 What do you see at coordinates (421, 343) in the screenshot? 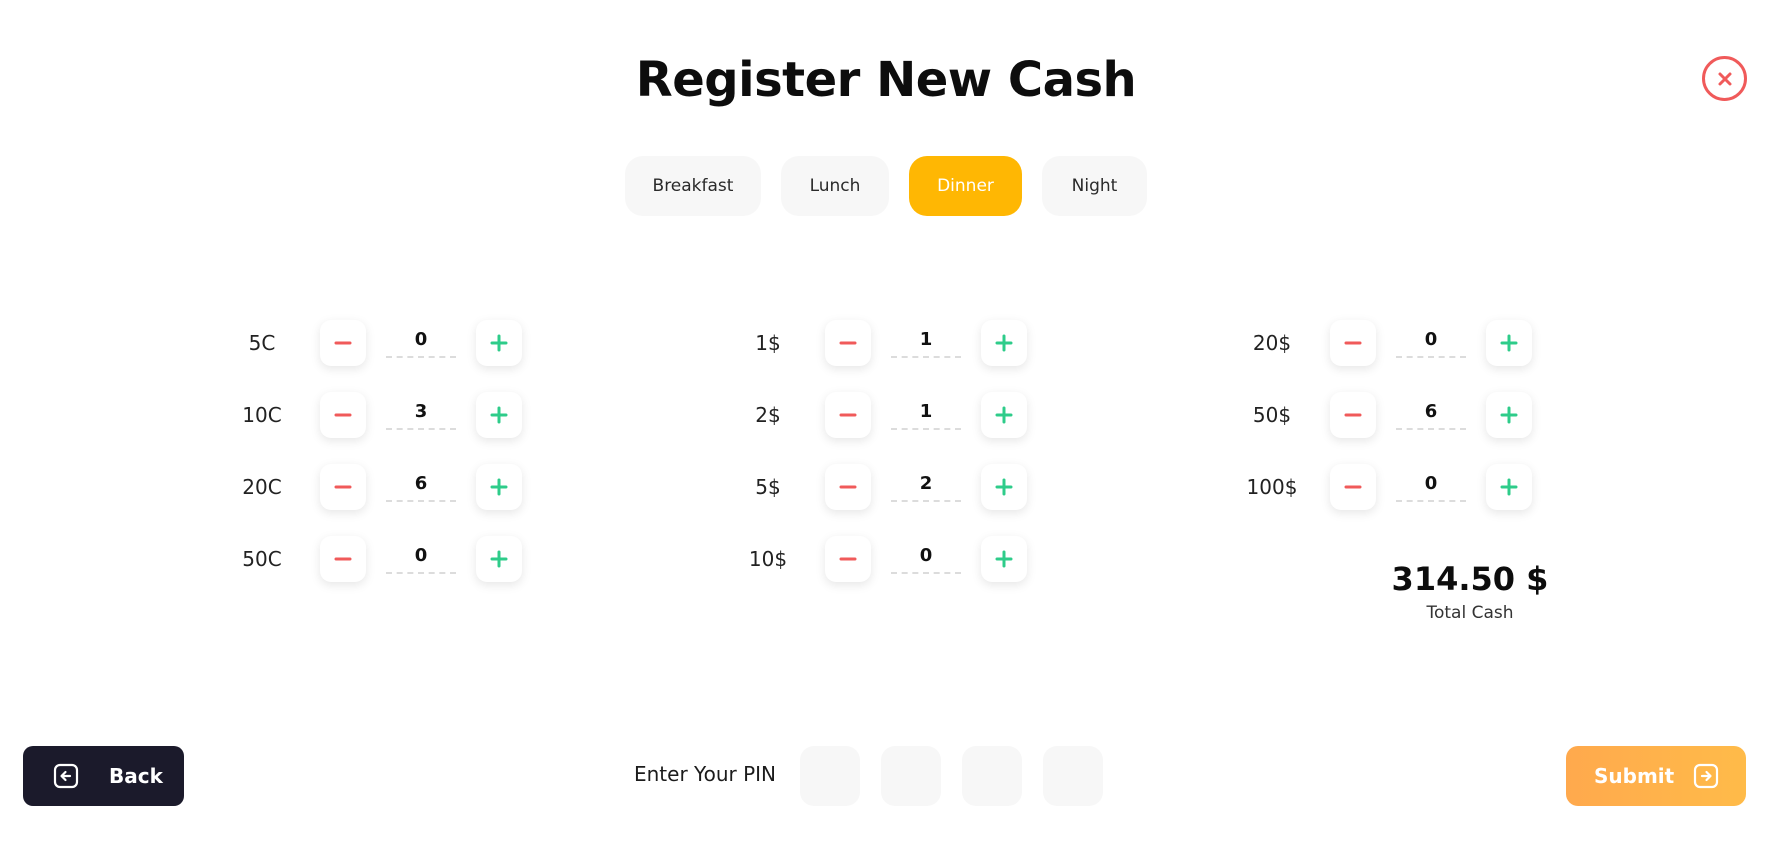
I see `quantity-value-5-cent: 0` at bounding box center [421, 343].